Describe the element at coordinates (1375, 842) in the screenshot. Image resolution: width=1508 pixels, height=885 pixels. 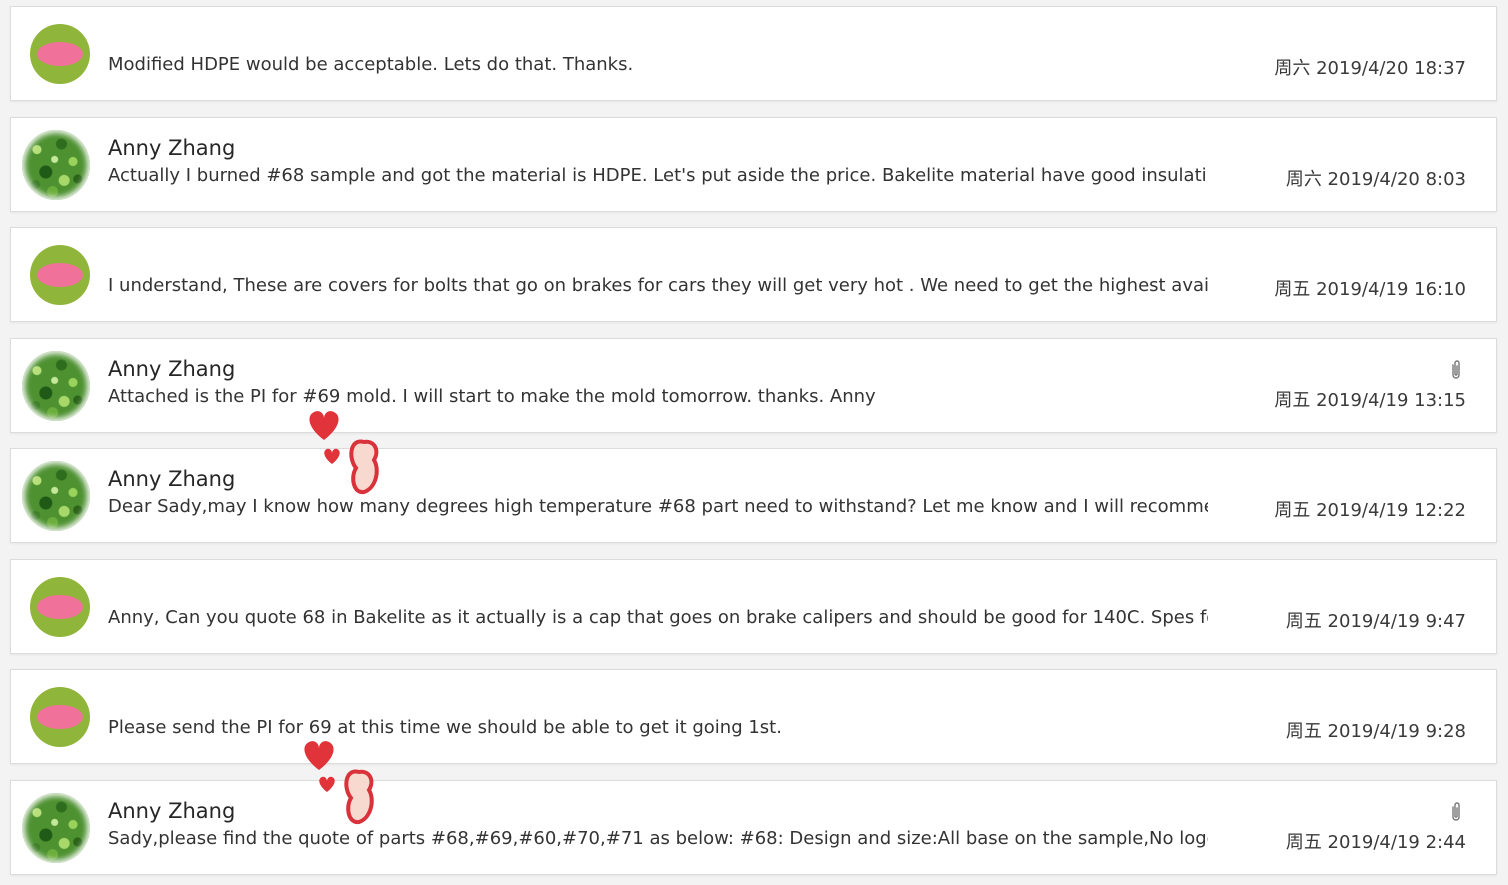
I see `message-date: 周五 2019/4/19 2:44` at that location.